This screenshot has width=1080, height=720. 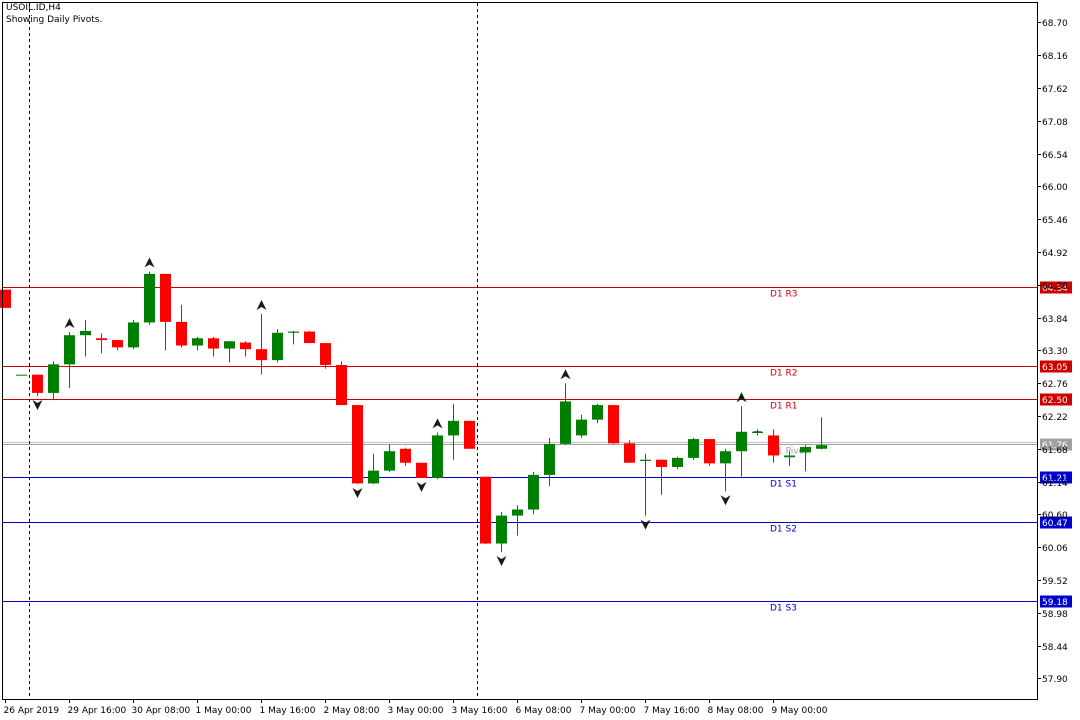 What do you see at coordinates (32, 711) in the screenshot?
I see `x-tick-label-0: 26 Apr 2019` at bounding box center [32, 711].